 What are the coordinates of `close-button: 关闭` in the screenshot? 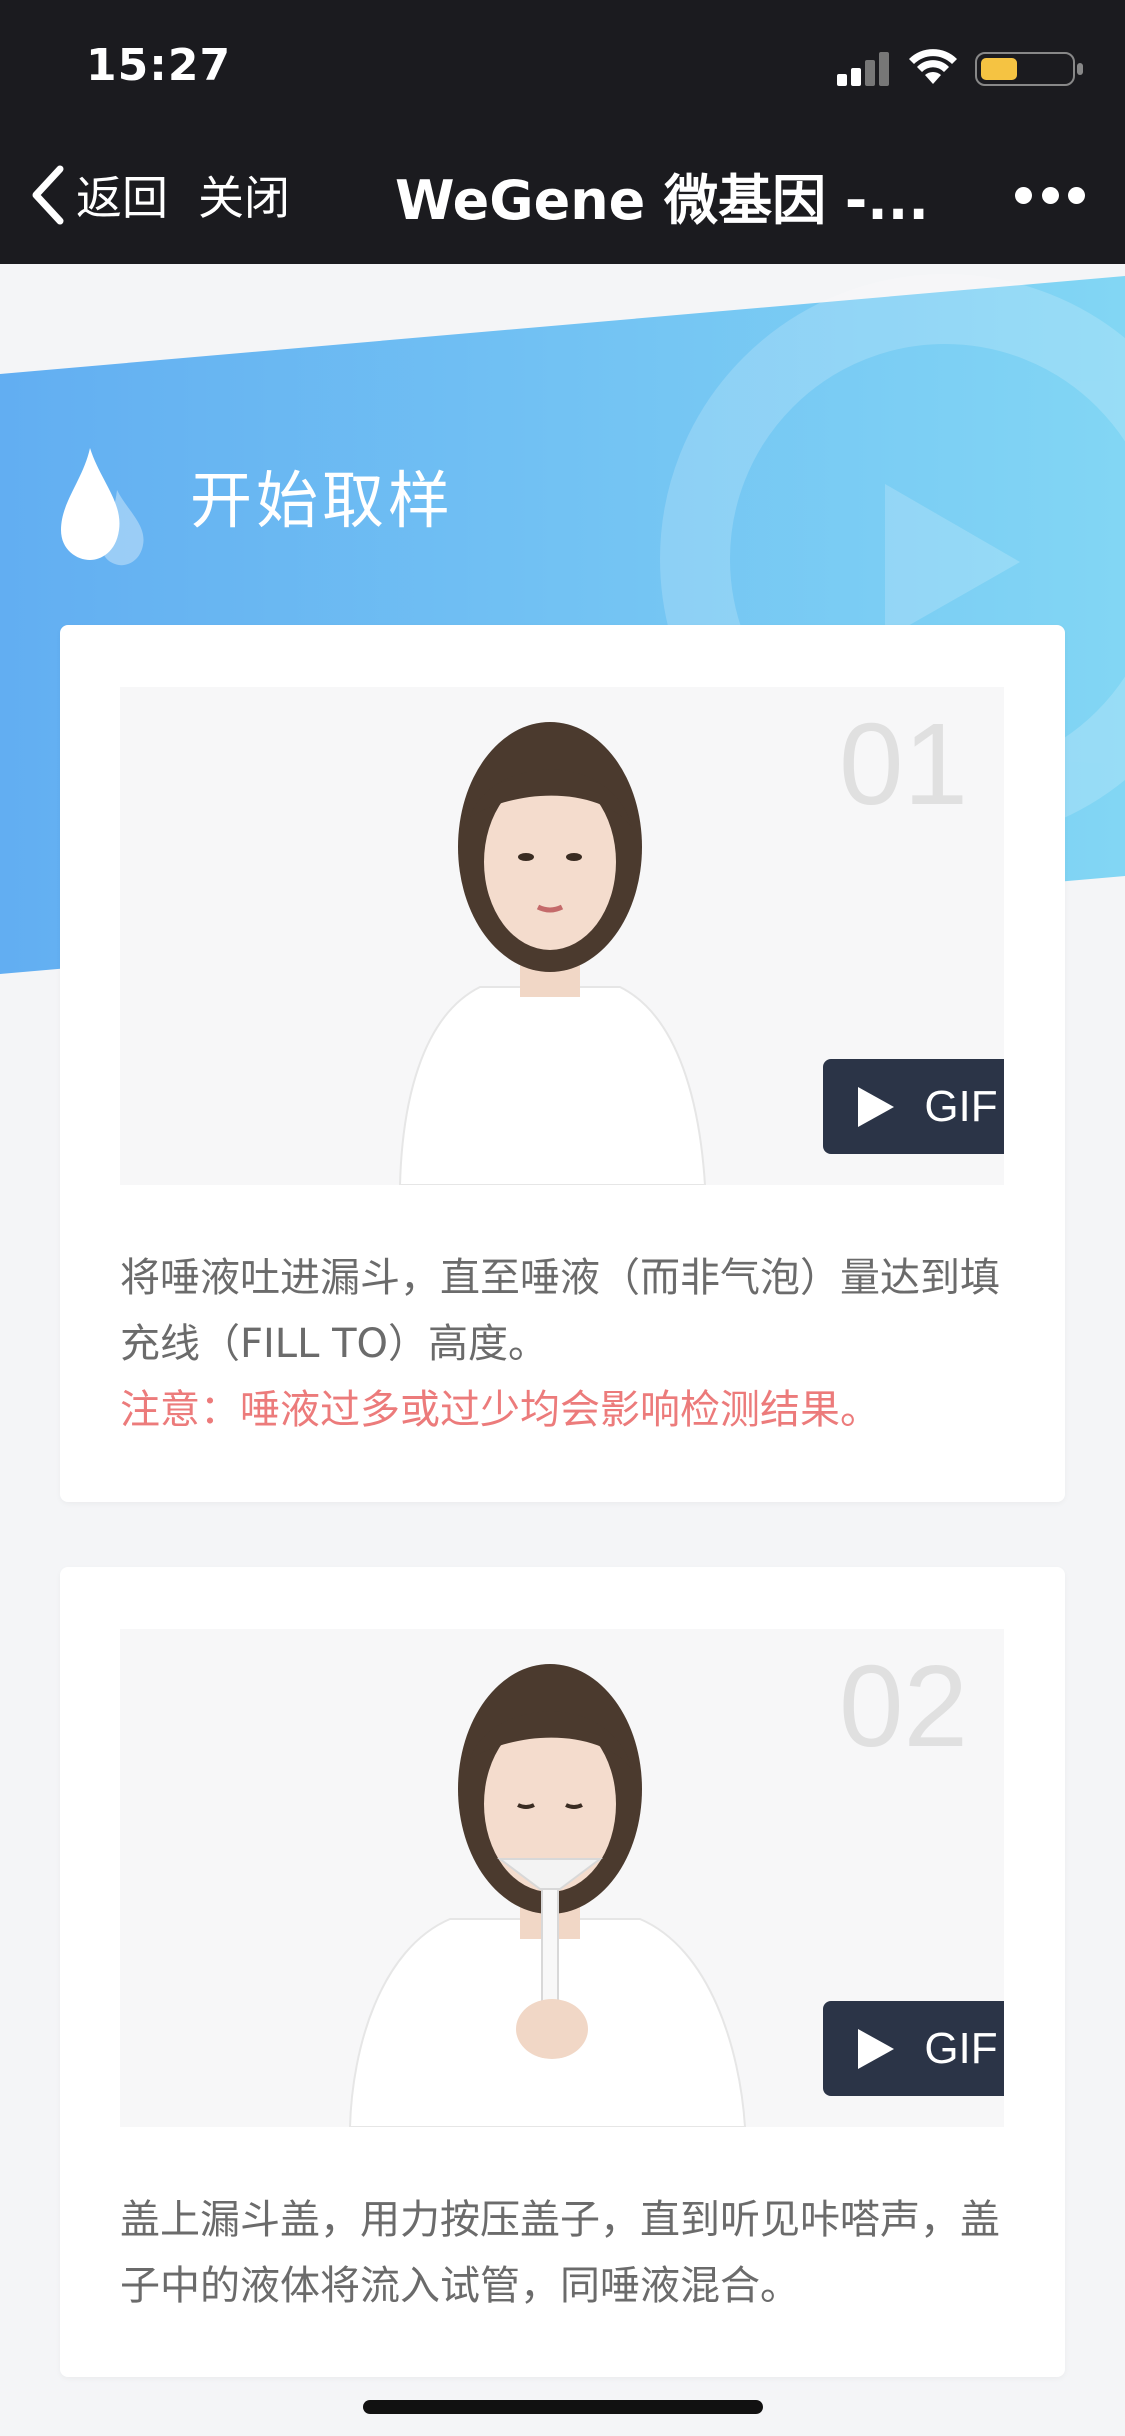 It's located at (244, 195).